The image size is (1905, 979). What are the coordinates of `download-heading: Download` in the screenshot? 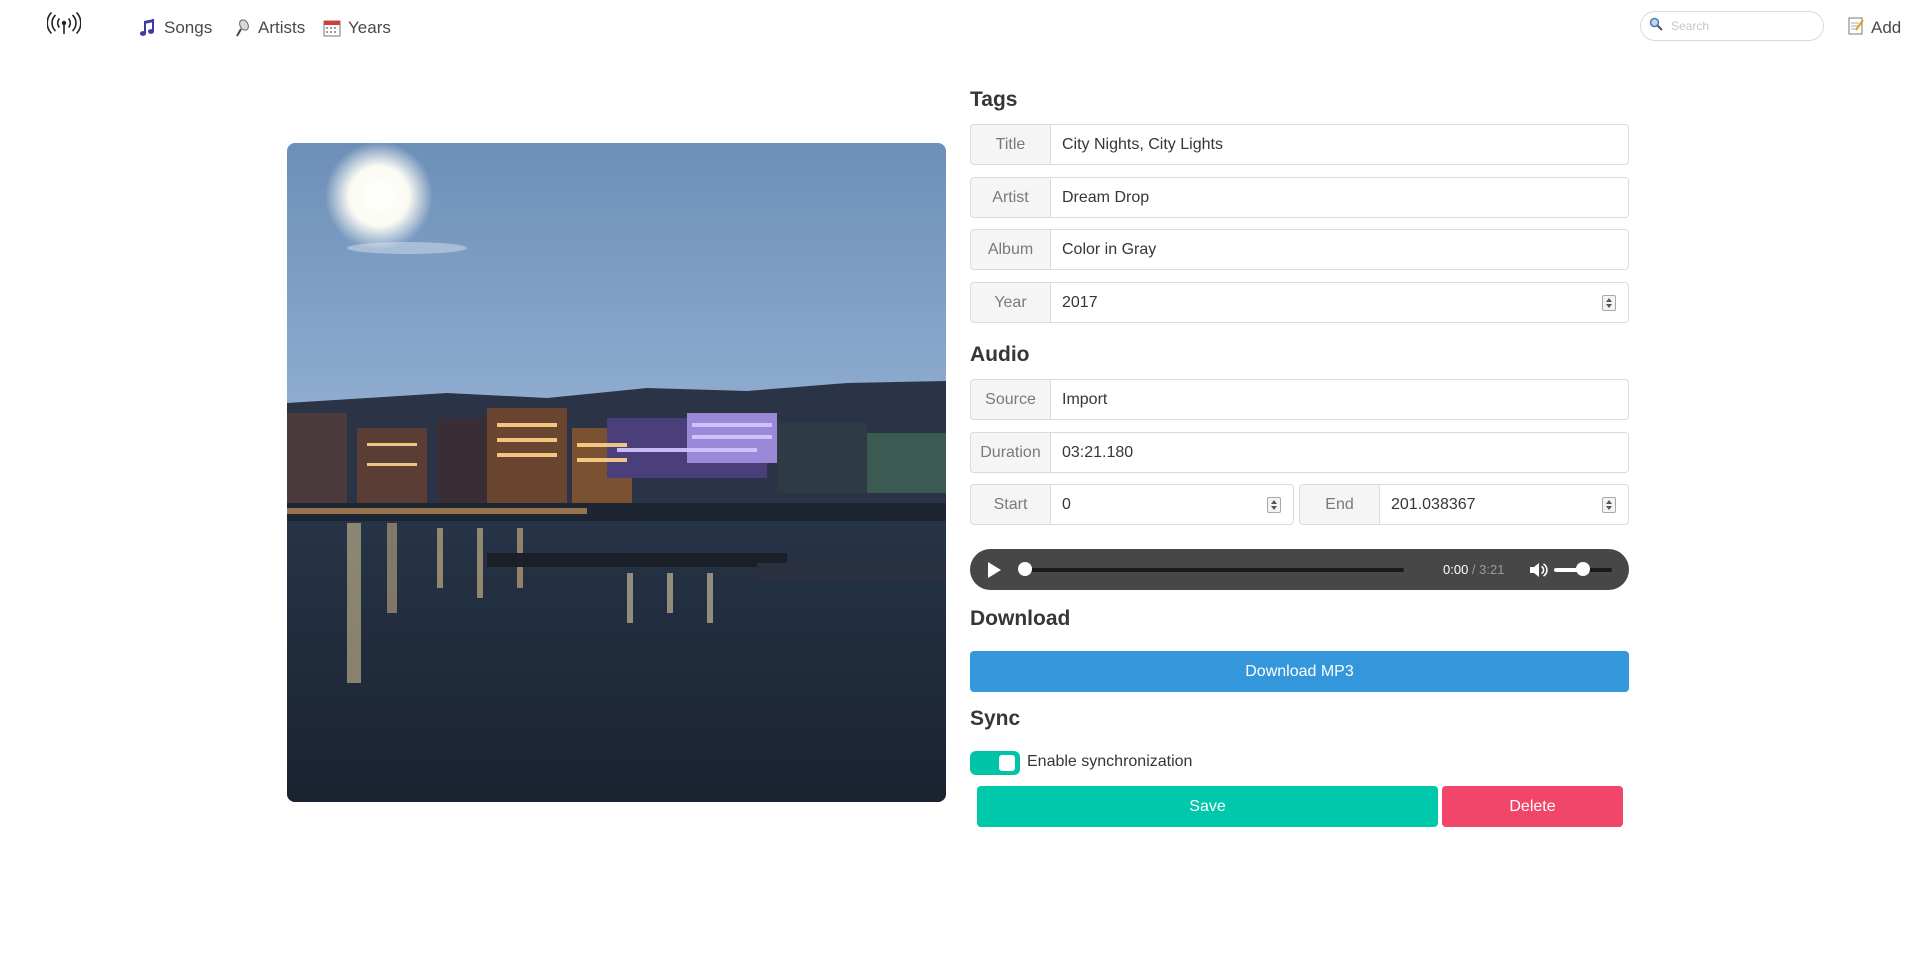 It's located at (1020, 618).